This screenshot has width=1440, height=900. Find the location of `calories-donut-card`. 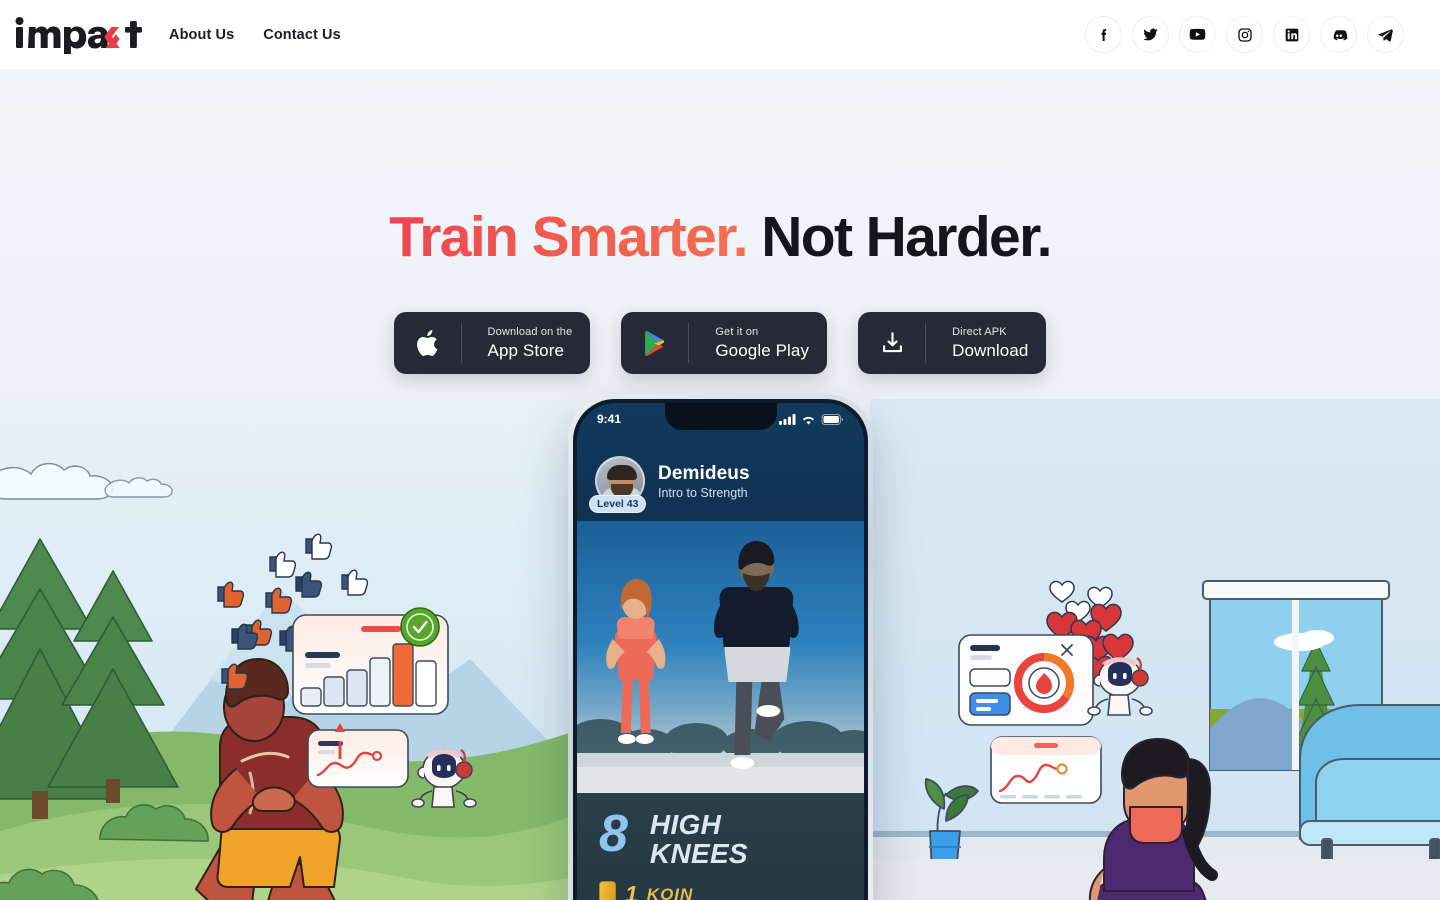

calories-donut-card is located at coordinates (1026, 680).